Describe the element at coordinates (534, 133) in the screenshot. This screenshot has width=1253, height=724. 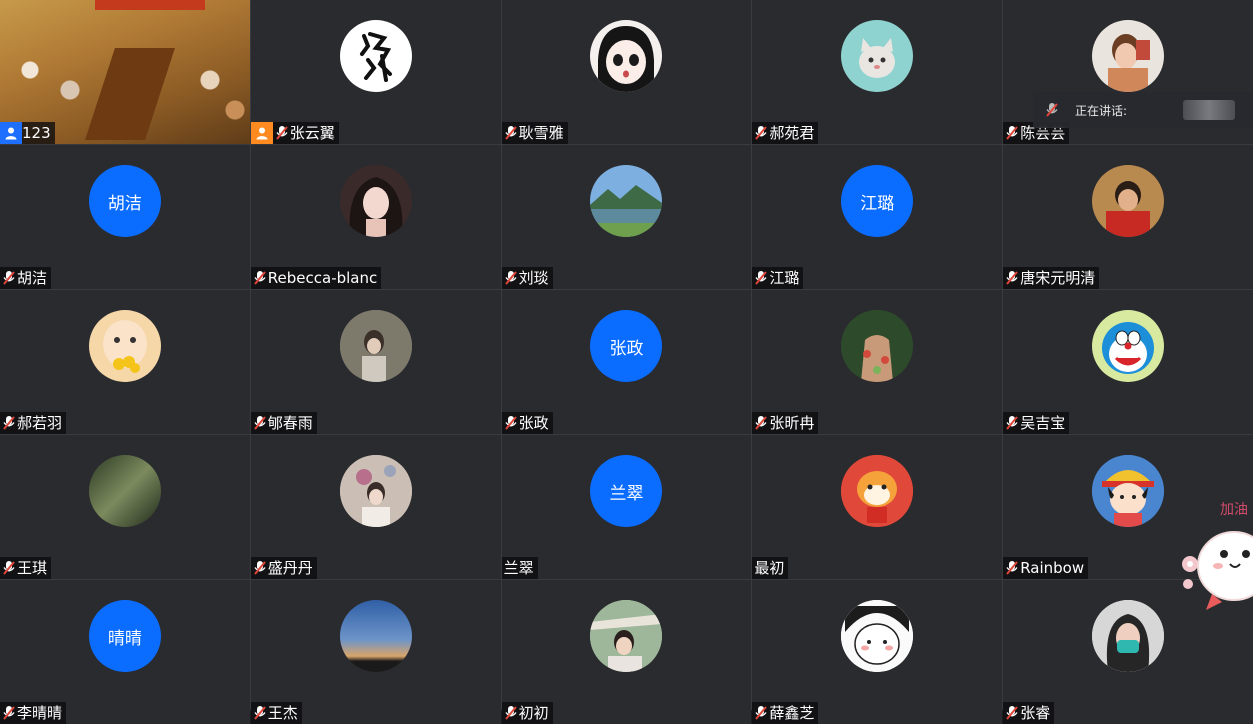
I see `participant-name-bar: 耿雪雅` at that location.